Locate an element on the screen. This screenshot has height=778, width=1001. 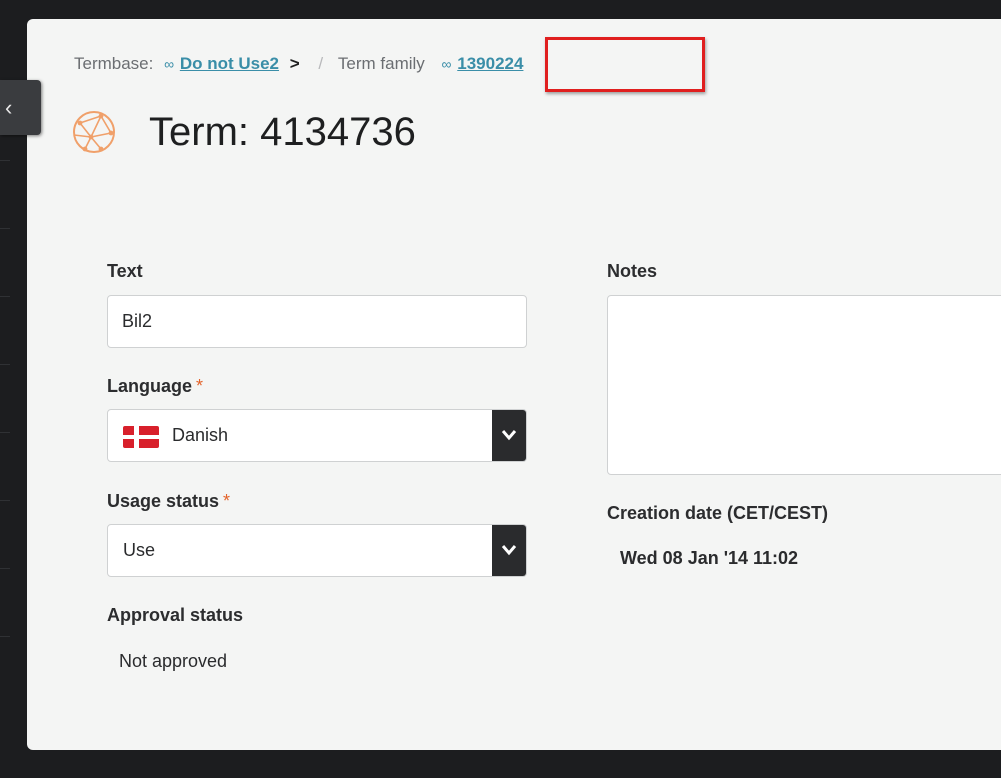
usage-status-select-value: Use is located at coordinates (139, 550).